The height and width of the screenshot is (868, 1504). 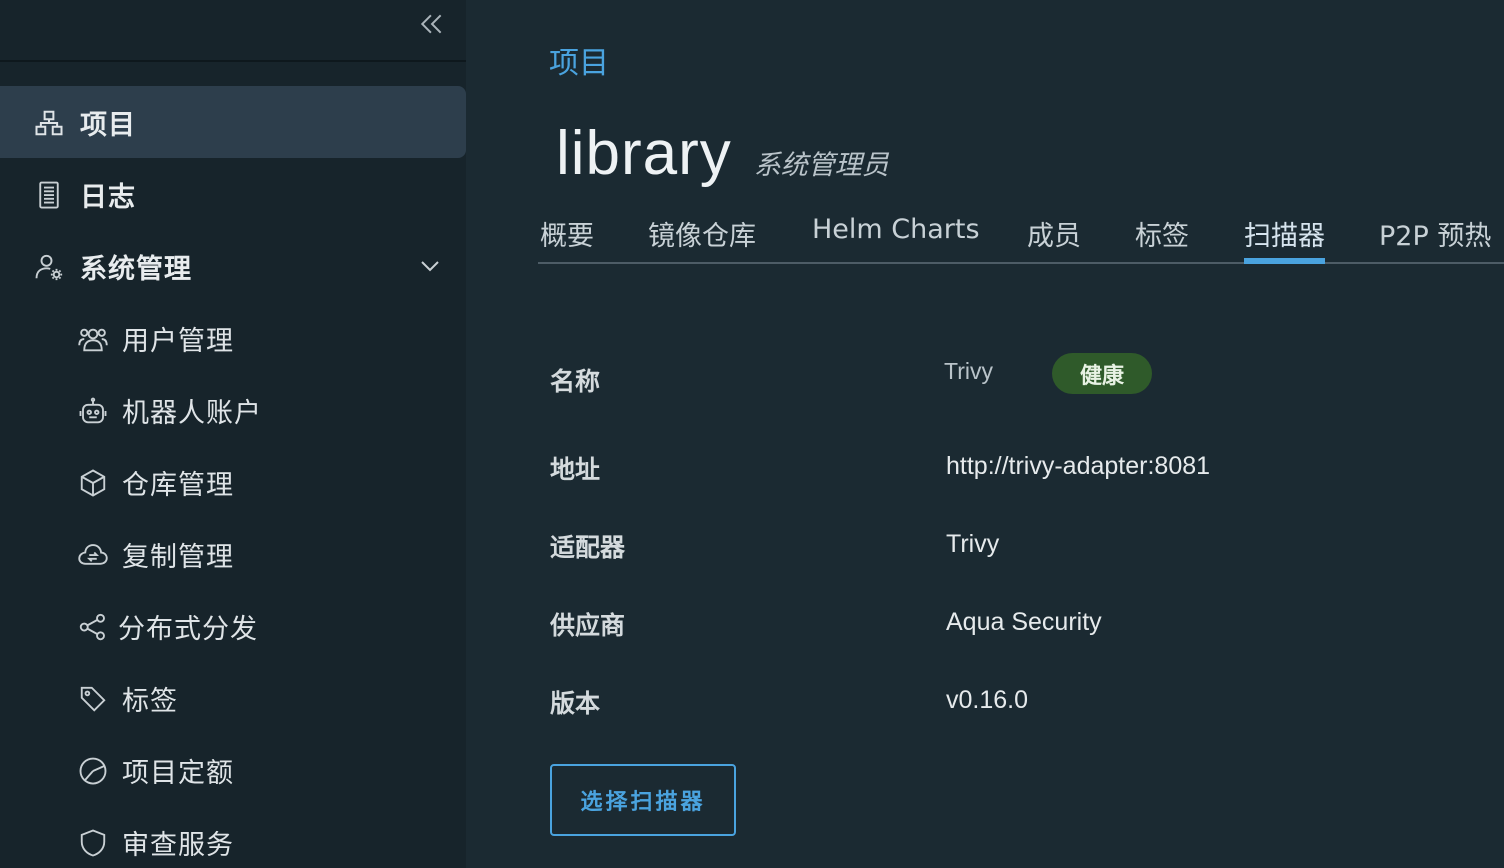 I want to click on collapse-sidebar-button, so click(x=432, y=24).